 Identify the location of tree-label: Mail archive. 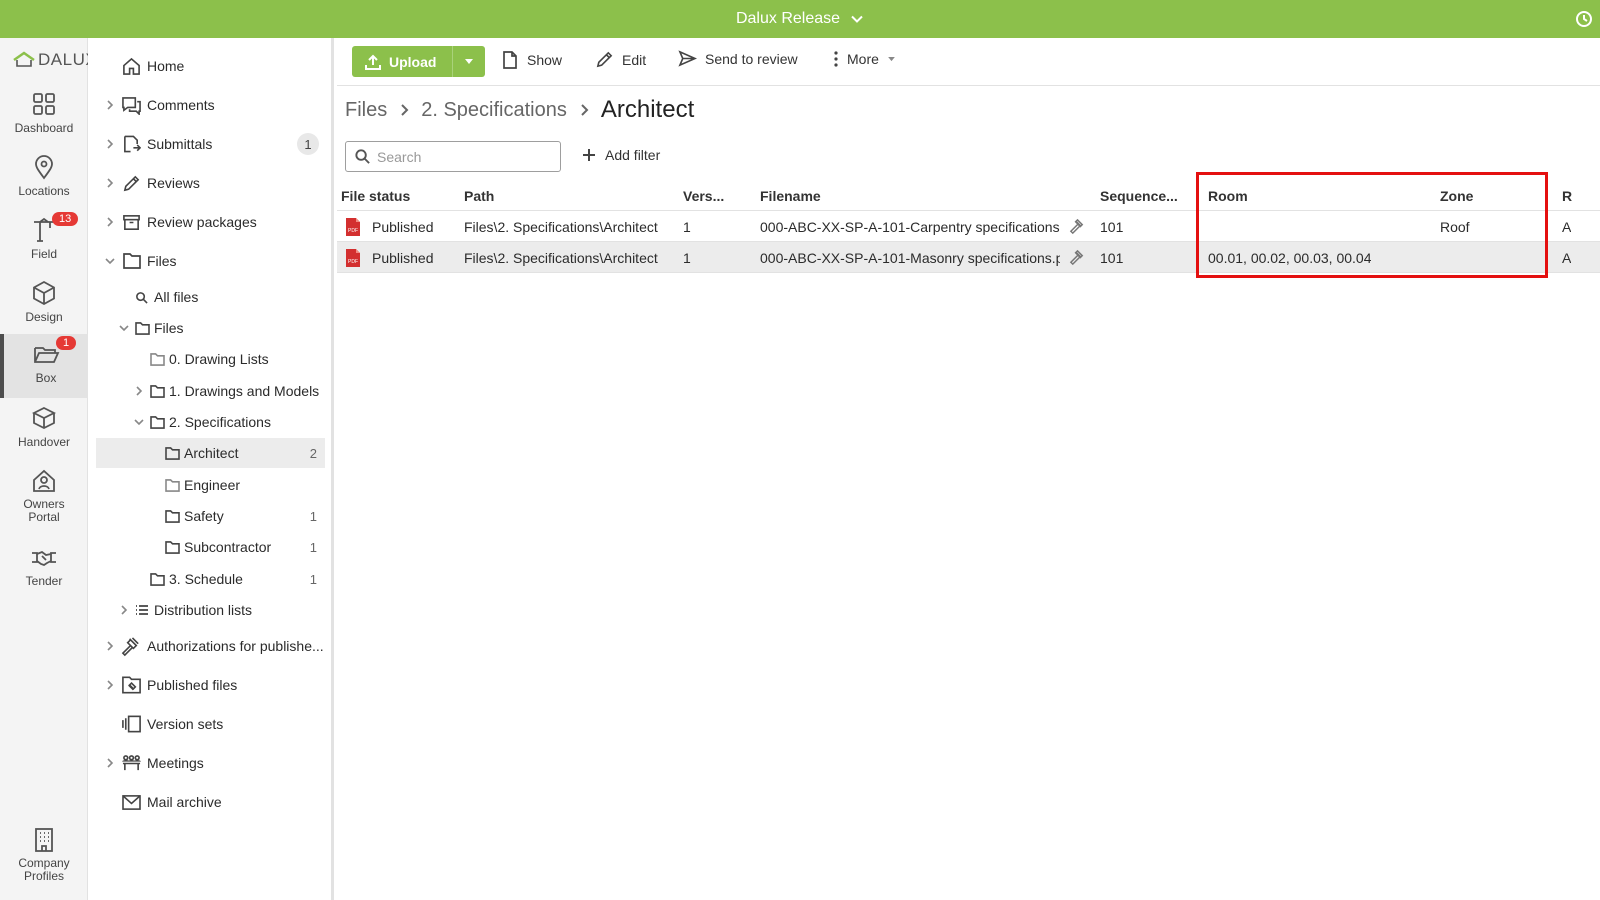
(184, 802).